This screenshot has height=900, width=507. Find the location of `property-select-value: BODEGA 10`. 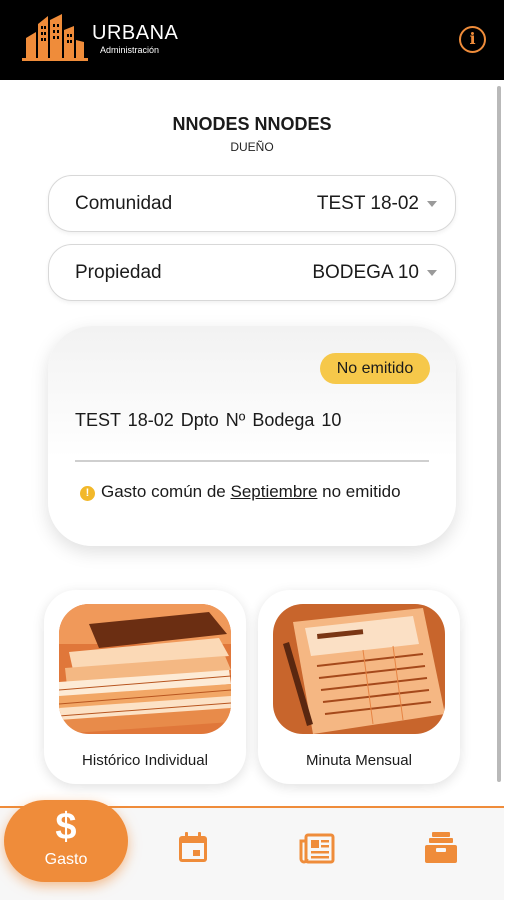

property-select-value: BODEGA 10 is located at coordinates (365, 272).